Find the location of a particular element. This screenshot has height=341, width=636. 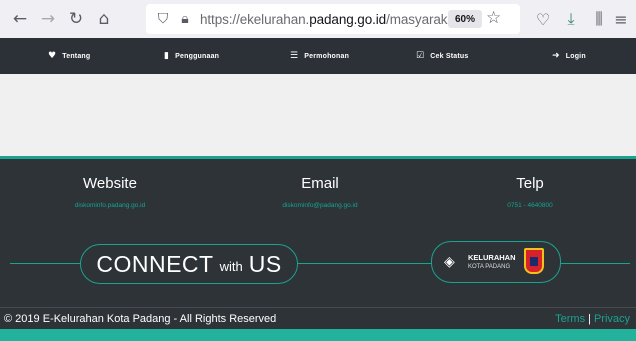

telp-number: 0751 - 4640800 is located at coordinates (530, 205).